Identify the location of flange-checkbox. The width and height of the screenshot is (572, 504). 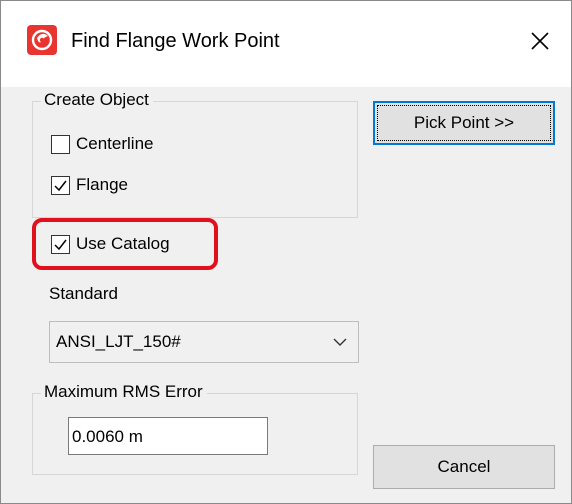
(60, 185).